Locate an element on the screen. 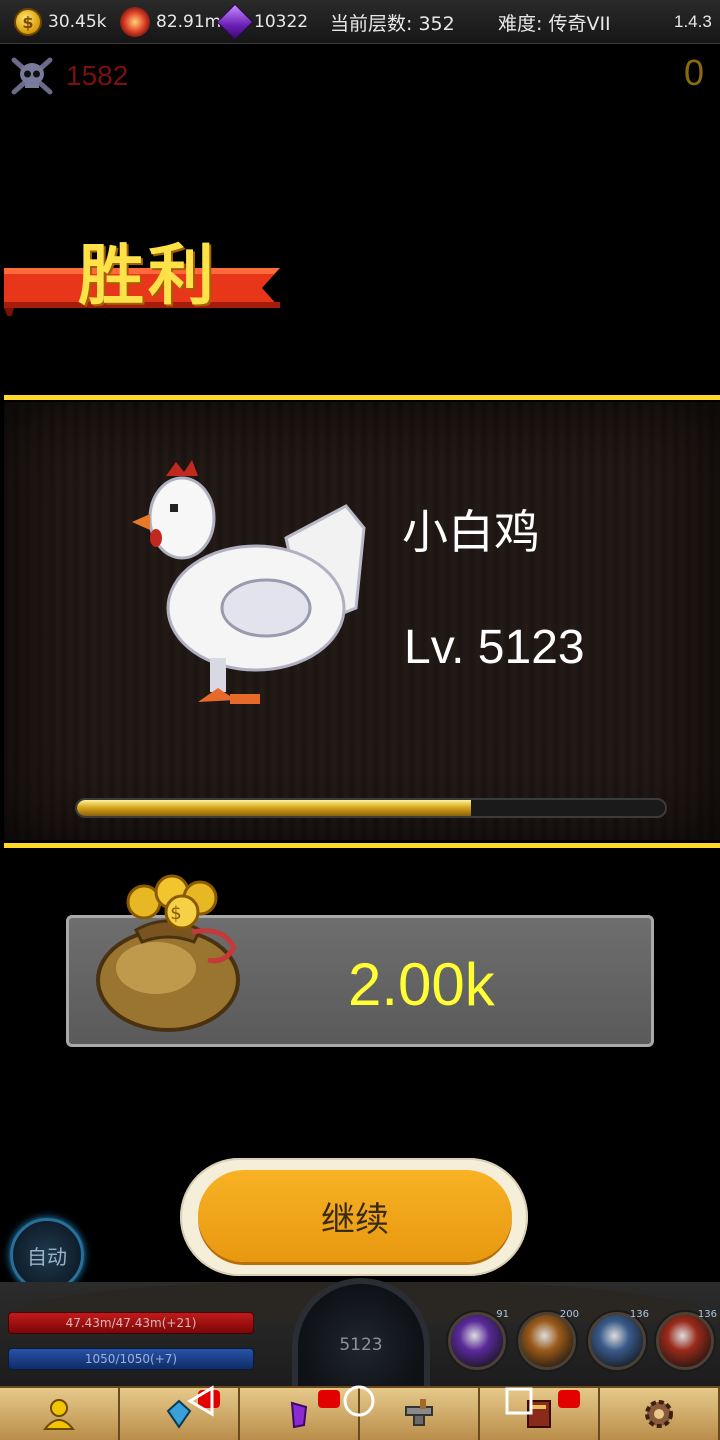 This screenshot has width=720, height=1440. crystal-icon is located at coordinates (299, 1415).